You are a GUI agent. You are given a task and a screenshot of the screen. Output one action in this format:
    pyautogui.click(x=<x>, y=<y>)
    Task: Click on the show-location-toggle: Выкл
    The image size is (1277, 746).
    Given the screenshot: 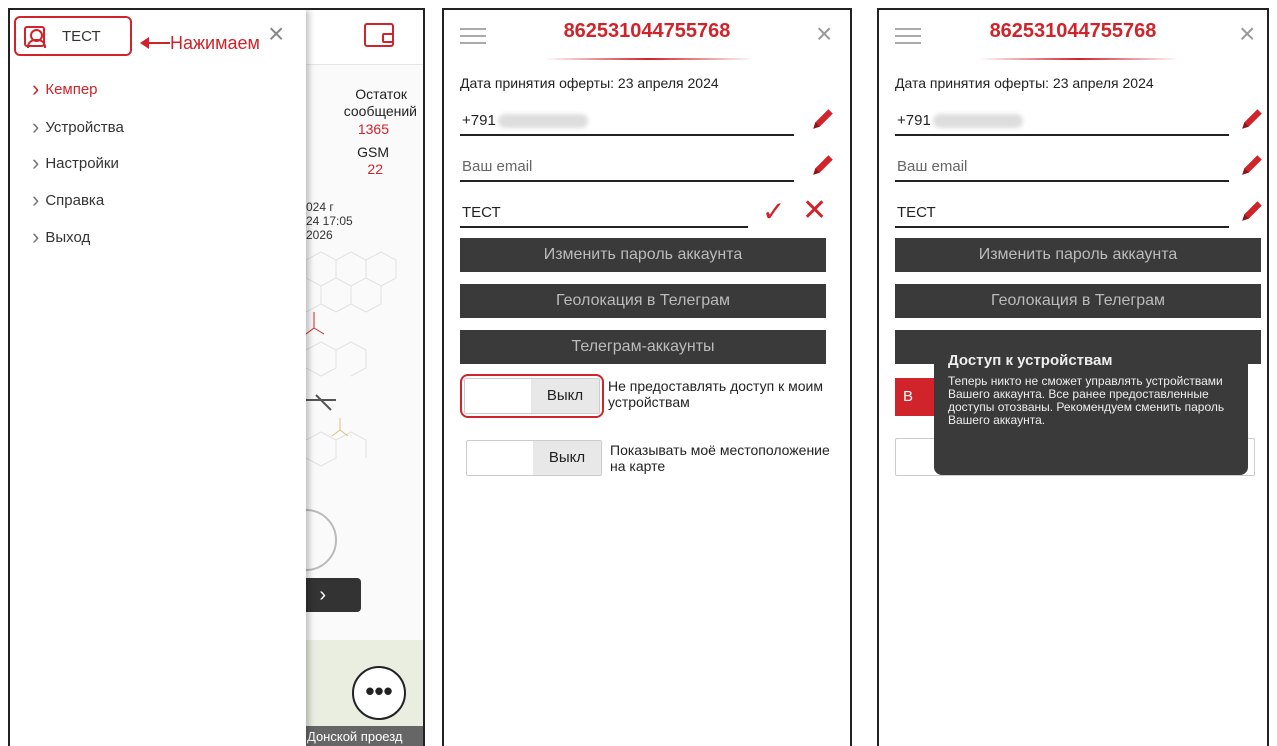 What is the action you would take?
    pyautogui.click(x=534, y=458)
    